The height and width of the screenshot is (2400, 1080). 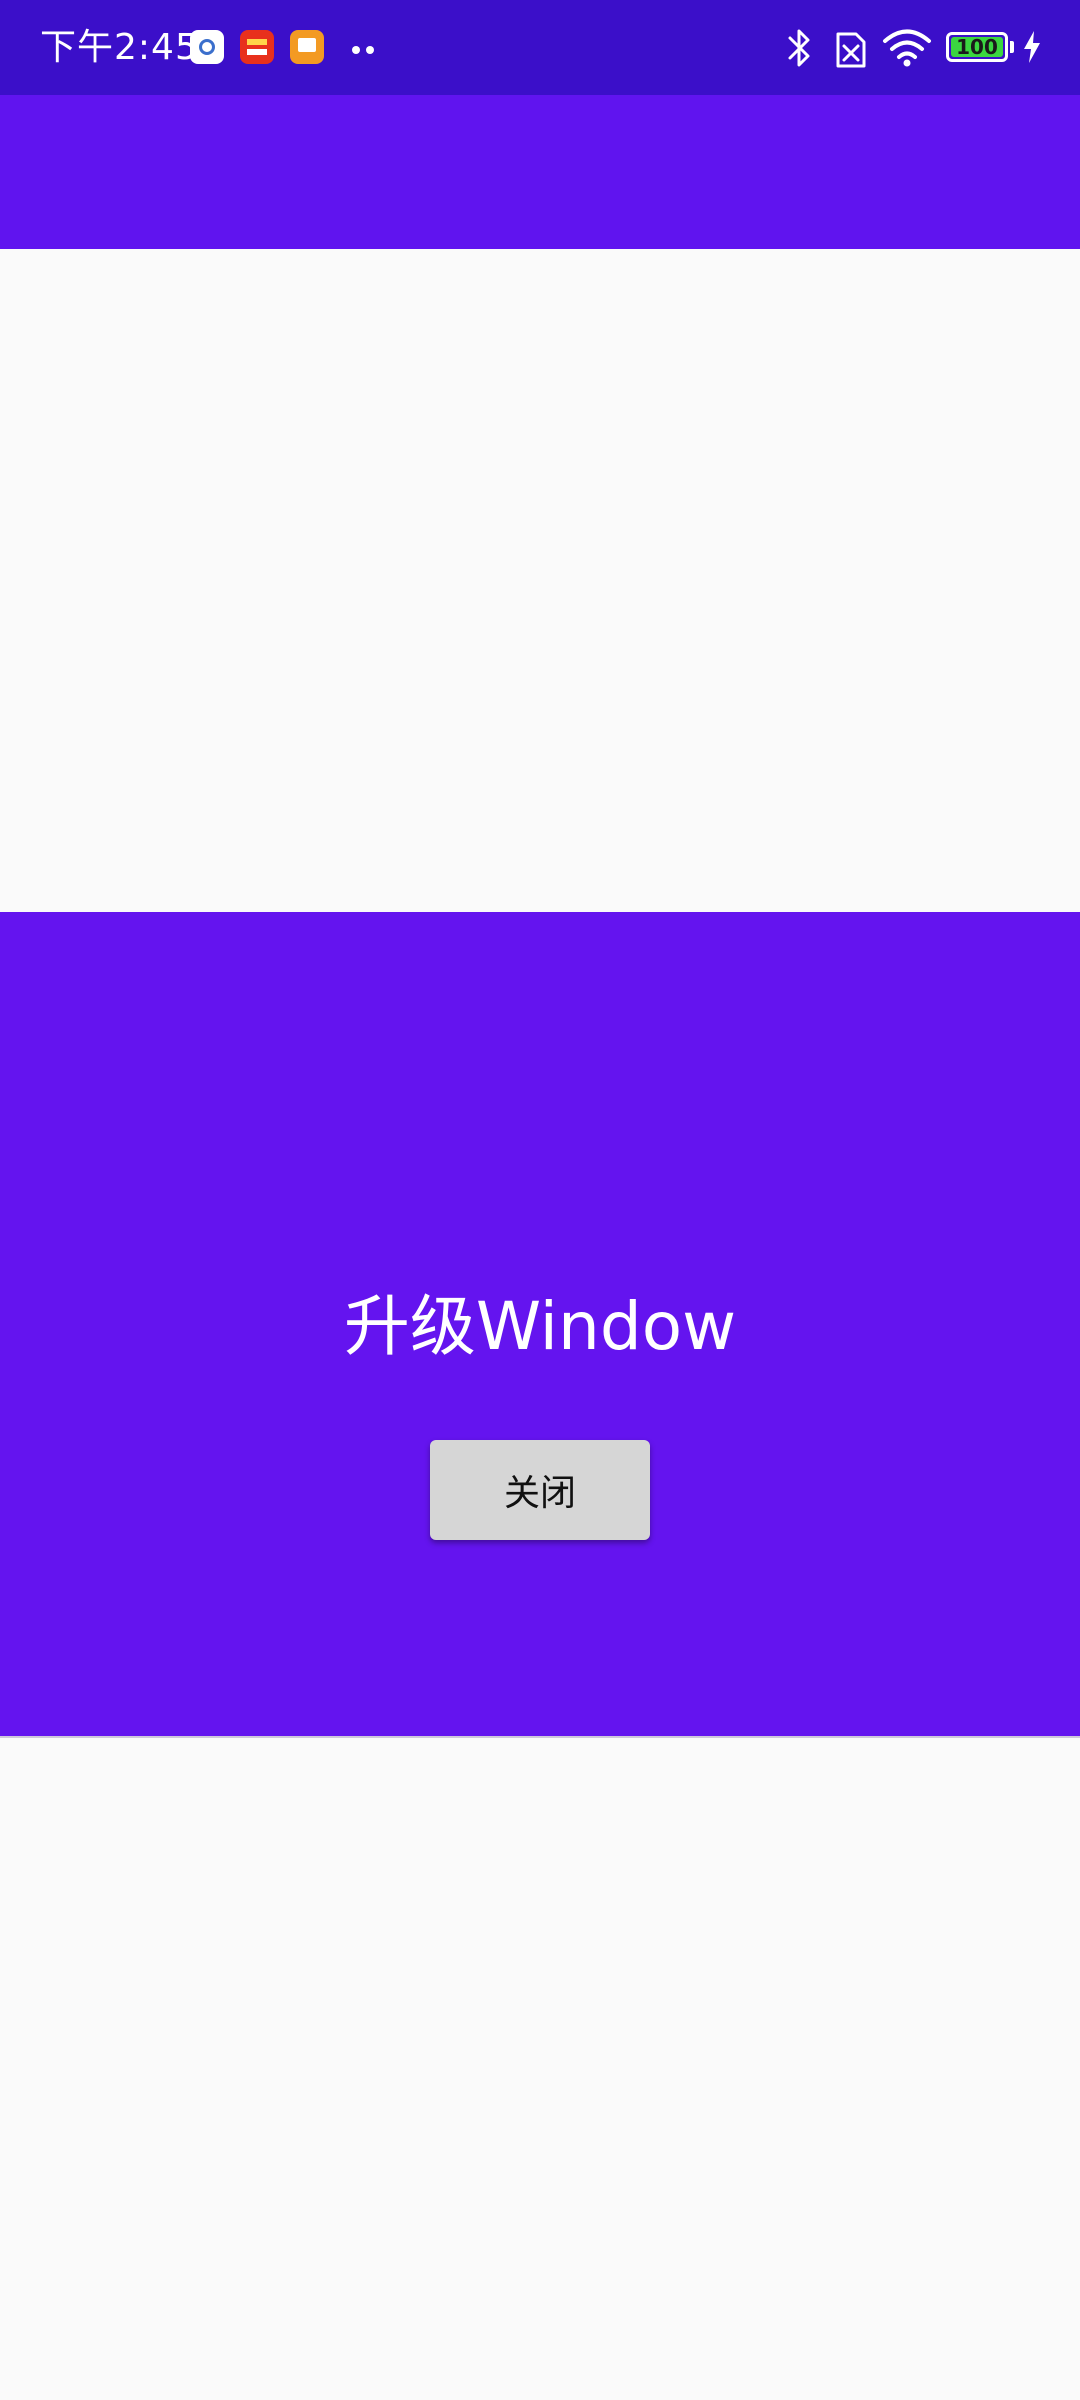 What do you see at coordinates (540, 172) in the screenshot?
I see `app-toolbar` at bounding box center [540, 172].